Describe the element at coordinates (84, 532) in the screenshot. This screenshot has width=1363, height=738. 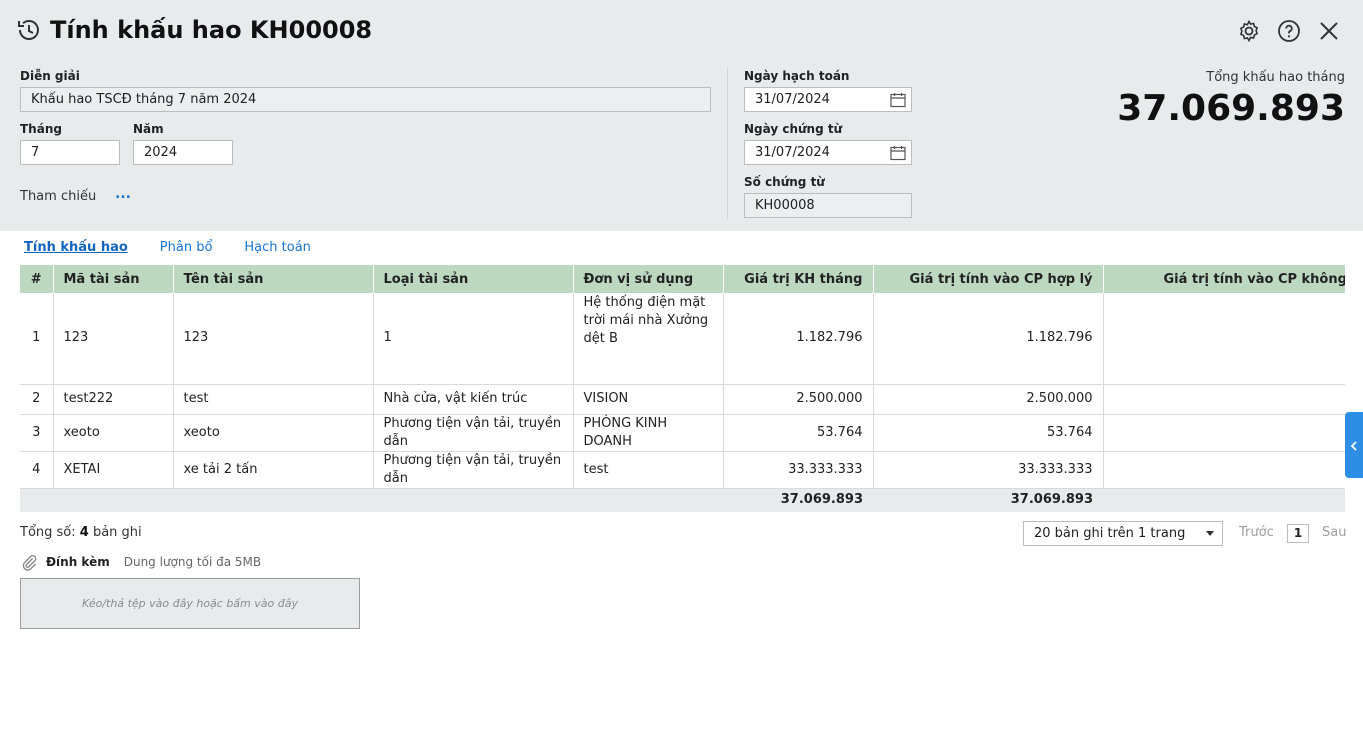
I see `record-count-value: 4` at that location.